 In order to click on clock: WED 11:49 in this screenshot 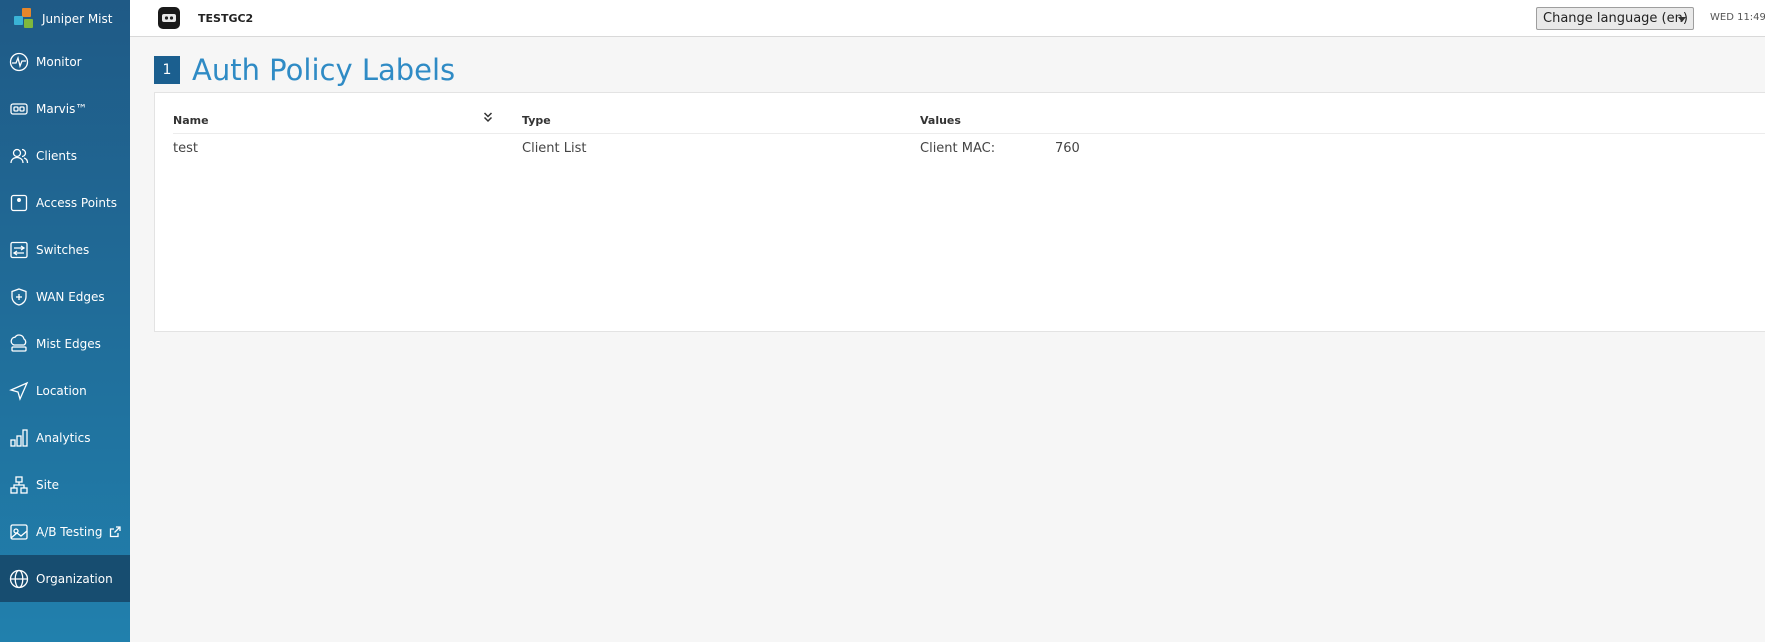, I will do `click(1737, 17)`.